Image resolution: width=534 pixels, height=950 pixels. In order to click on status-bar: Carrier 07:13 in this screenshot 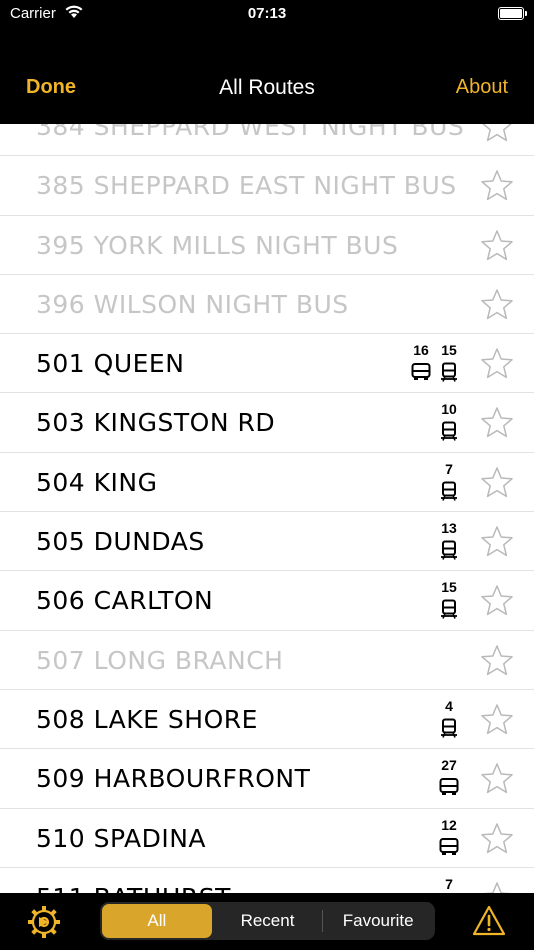, I will do `click(267, 22)`.